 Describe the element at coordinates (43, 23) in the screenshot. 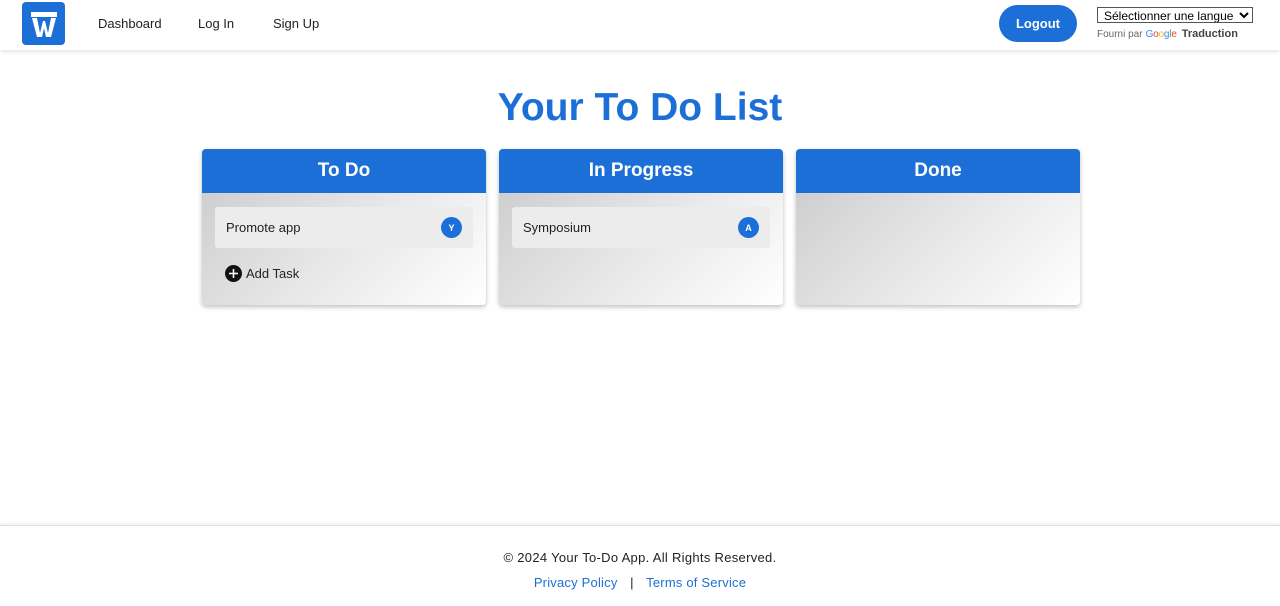

I see `app-logo-icon` at that location.